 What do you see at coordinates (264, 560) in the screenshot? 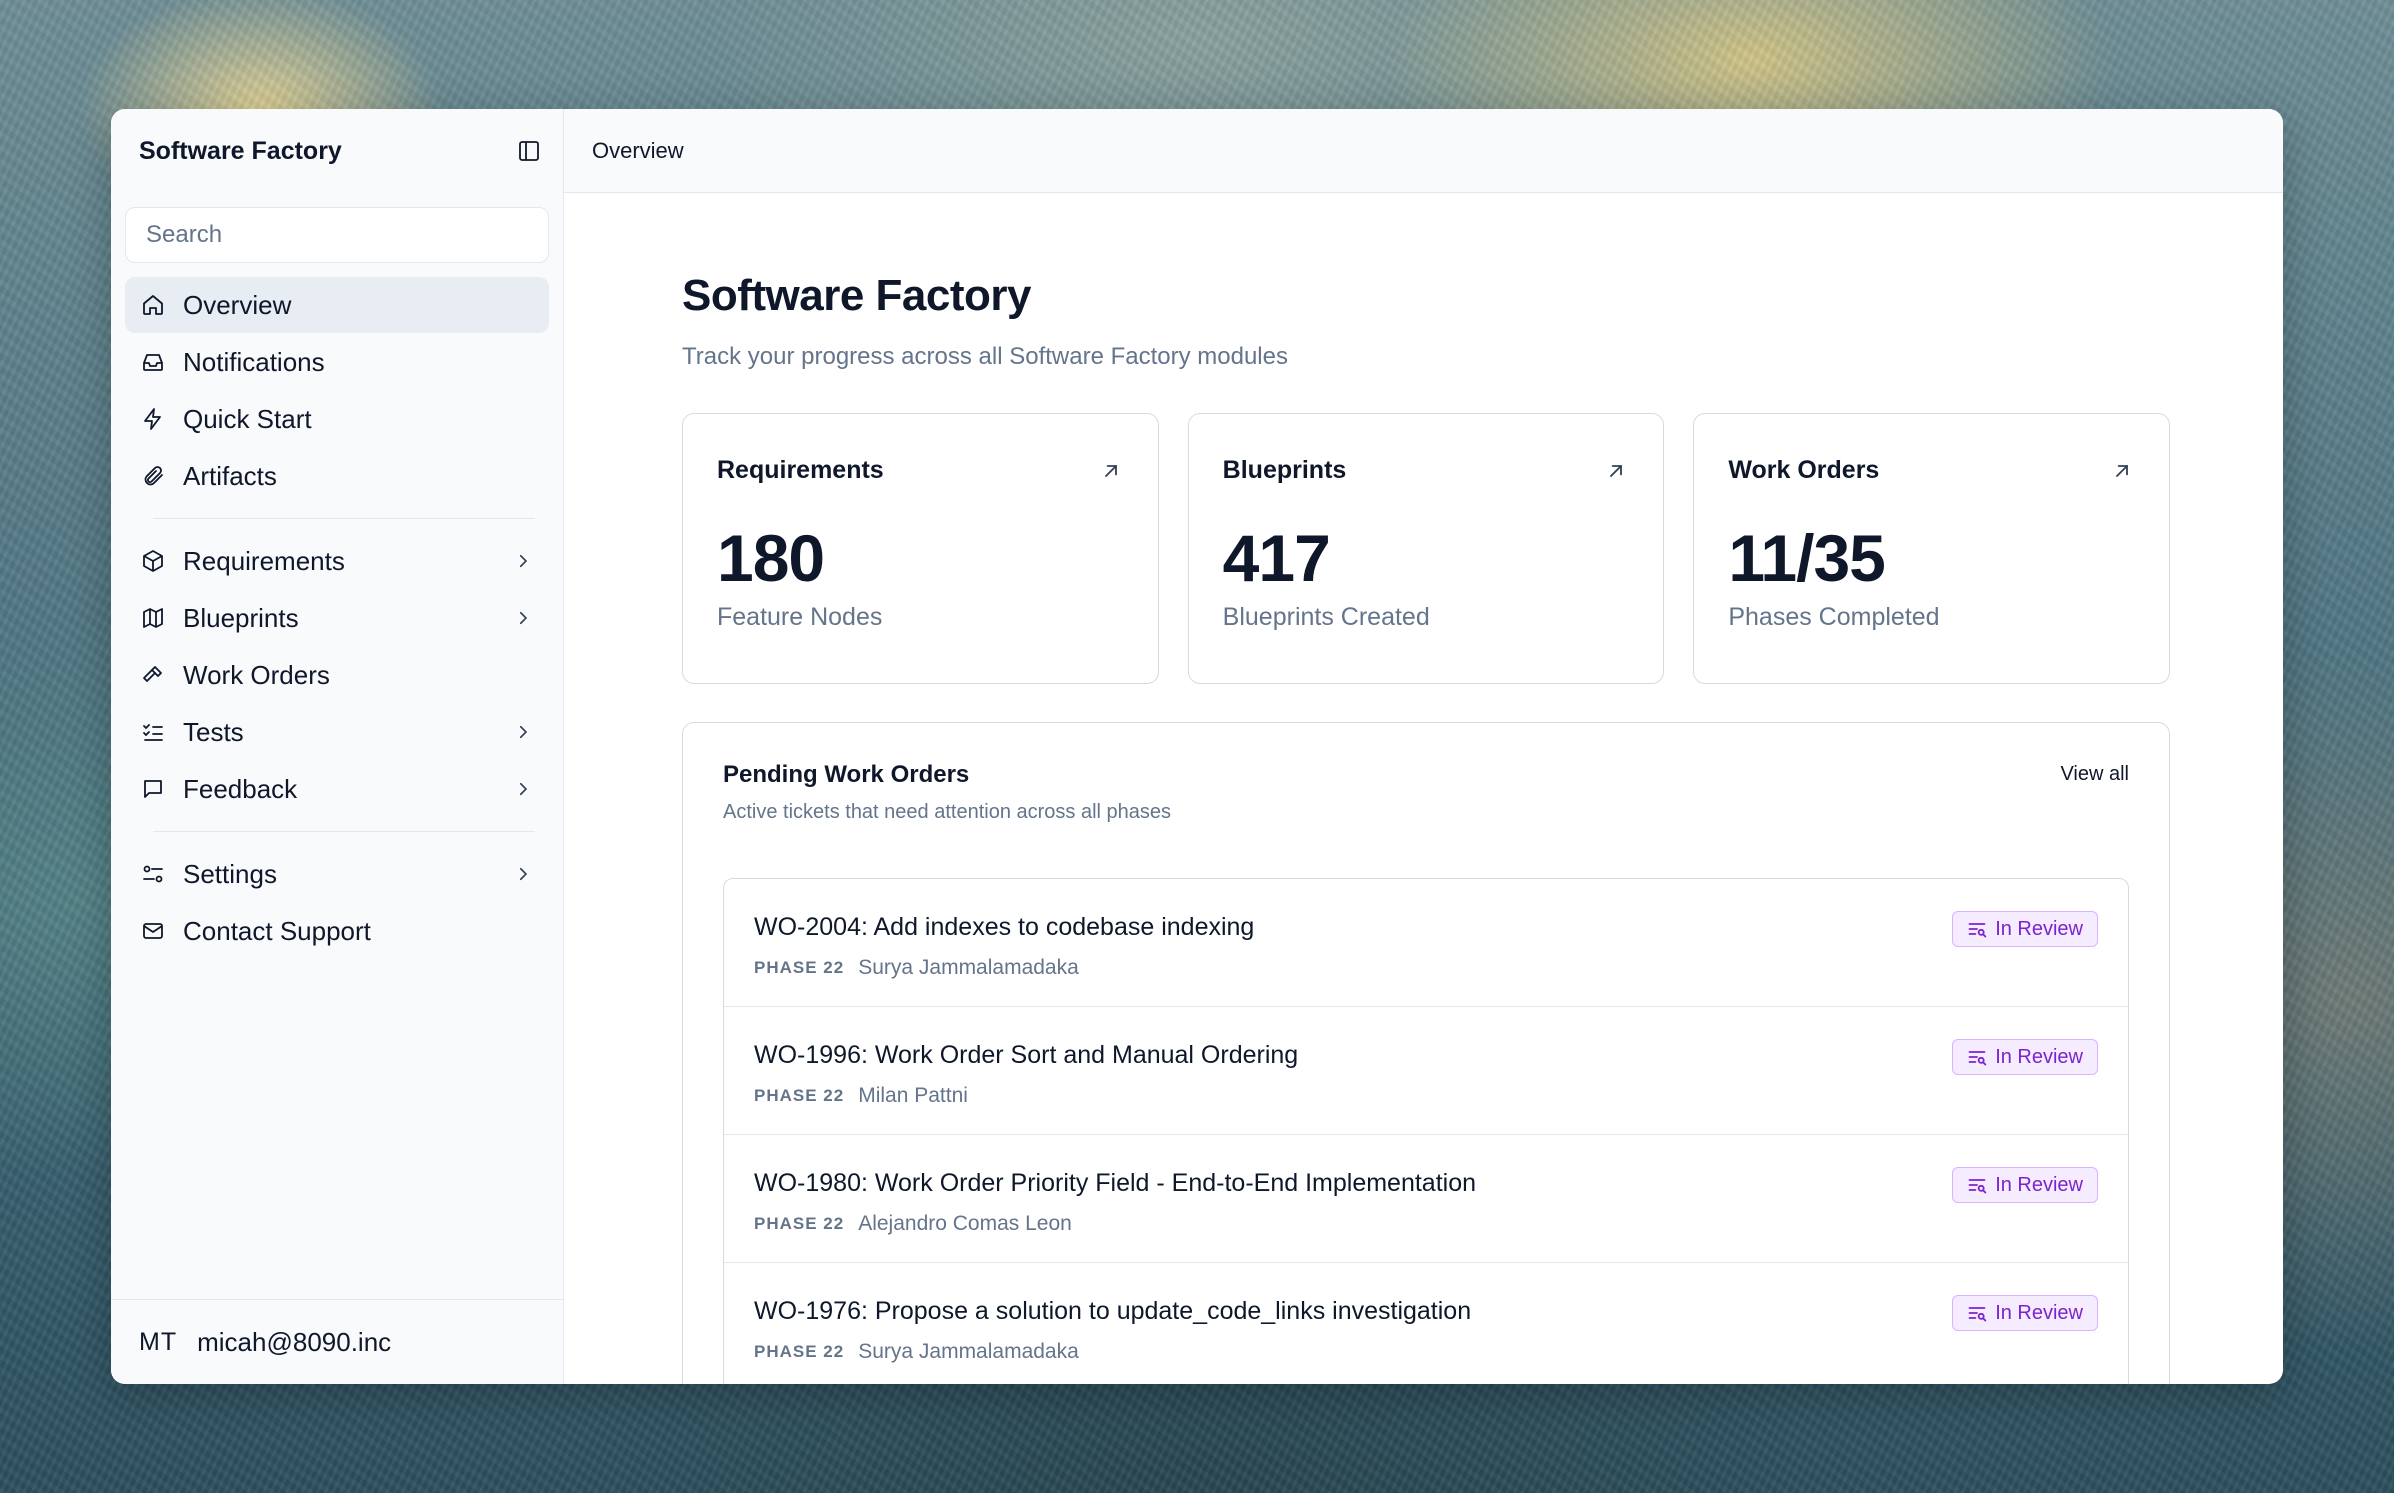
I see `sidebar-item-label: Requirements` at bounding box center [264, 560].